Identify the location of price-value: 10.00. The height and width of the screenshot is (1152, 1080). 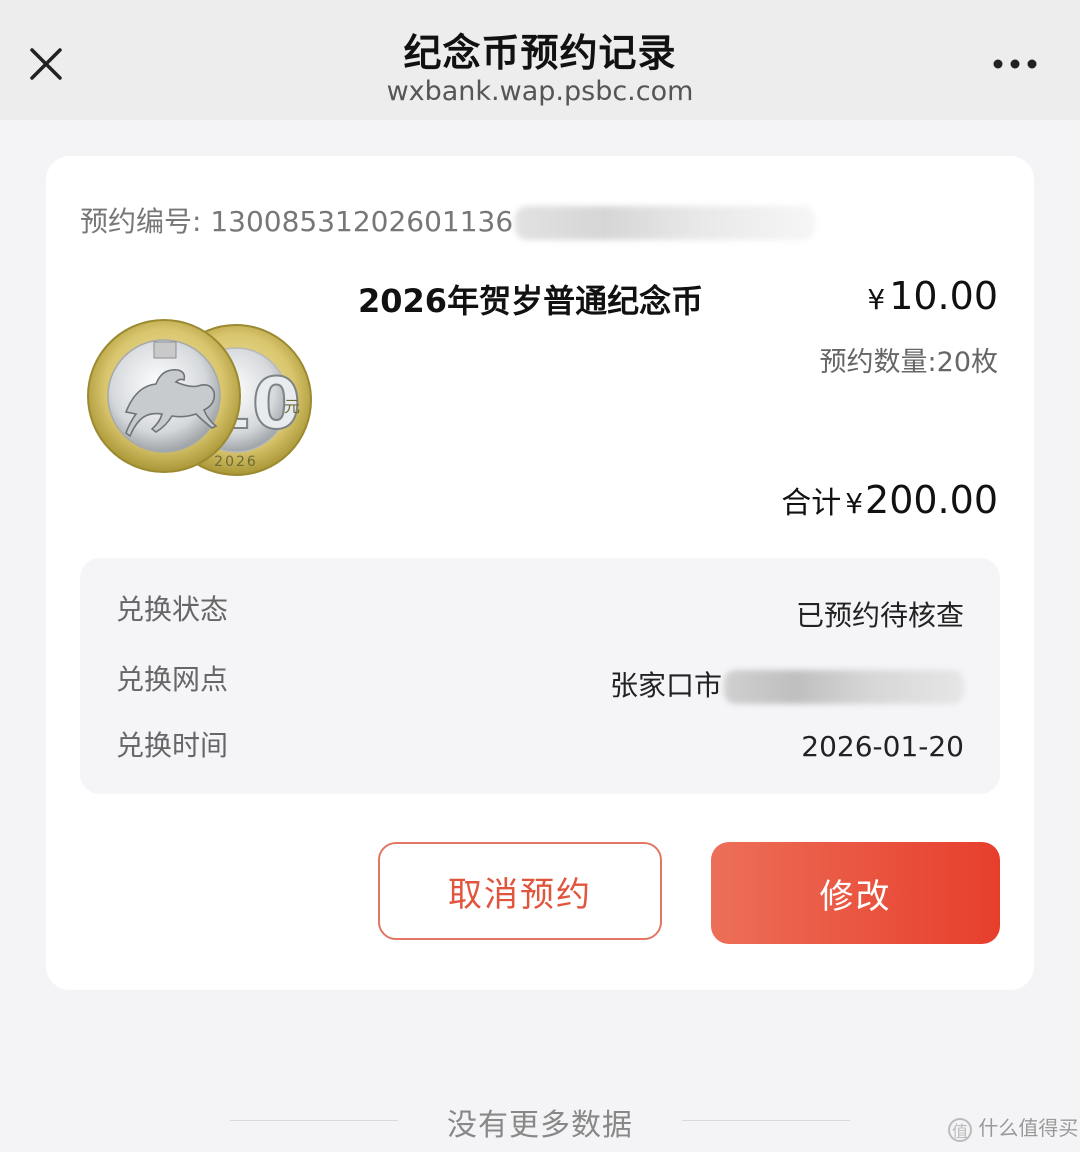
(943, 296).